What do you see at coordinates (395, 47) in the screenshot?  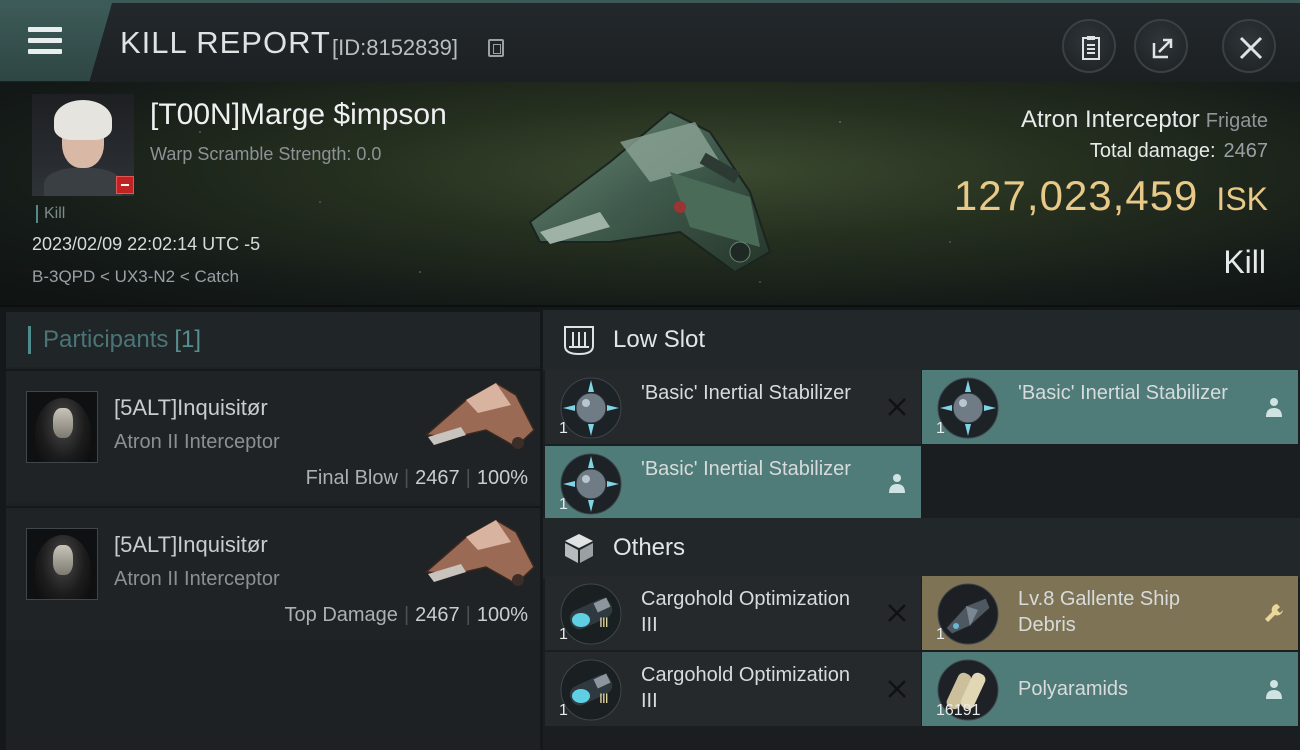 I see `report-id: [ID:8152839]` at bounding box center [395, 47].